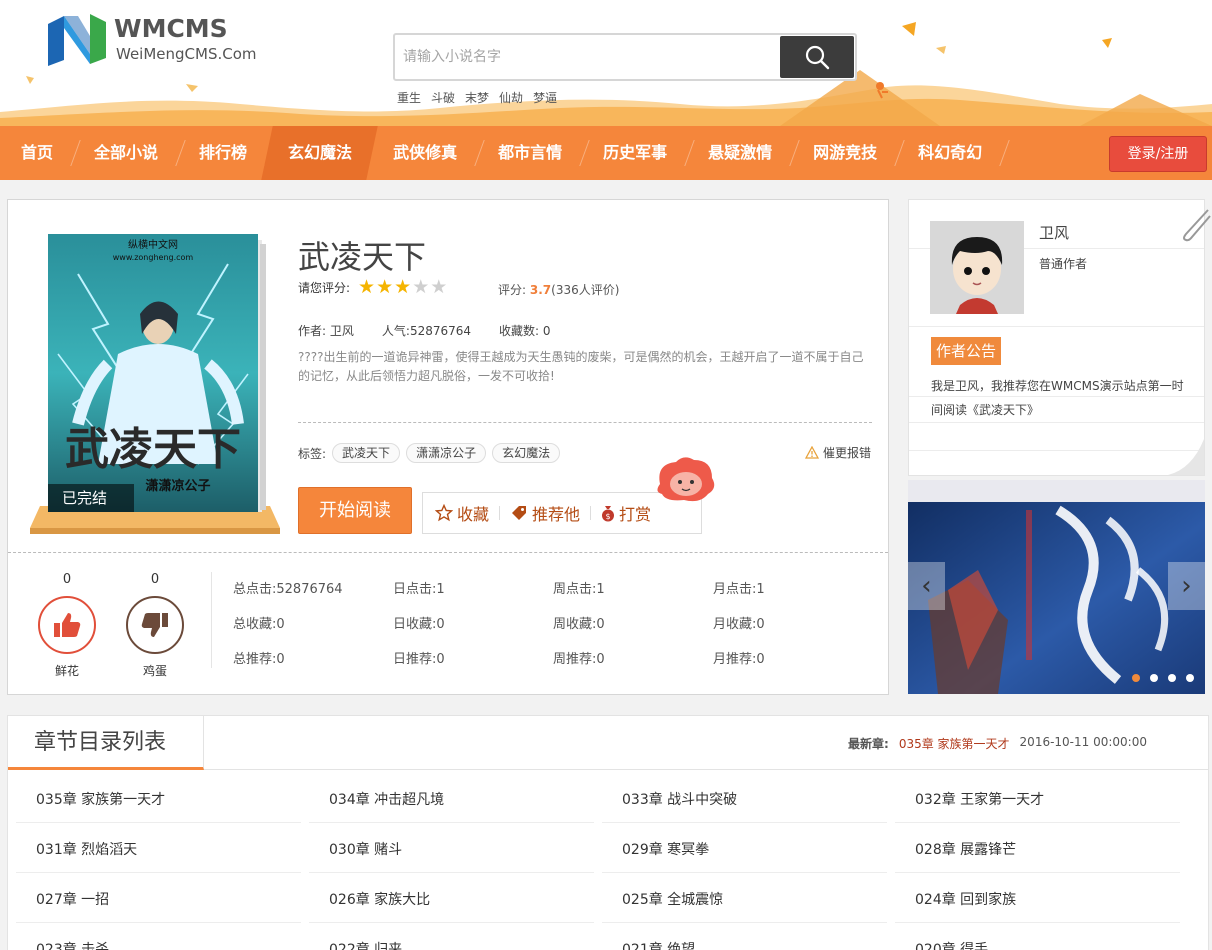 This screenshot has height=950, width=1212. Describe the element at coordinates (1163, 678) in the screenshot. I see `banner-dots` at that location.